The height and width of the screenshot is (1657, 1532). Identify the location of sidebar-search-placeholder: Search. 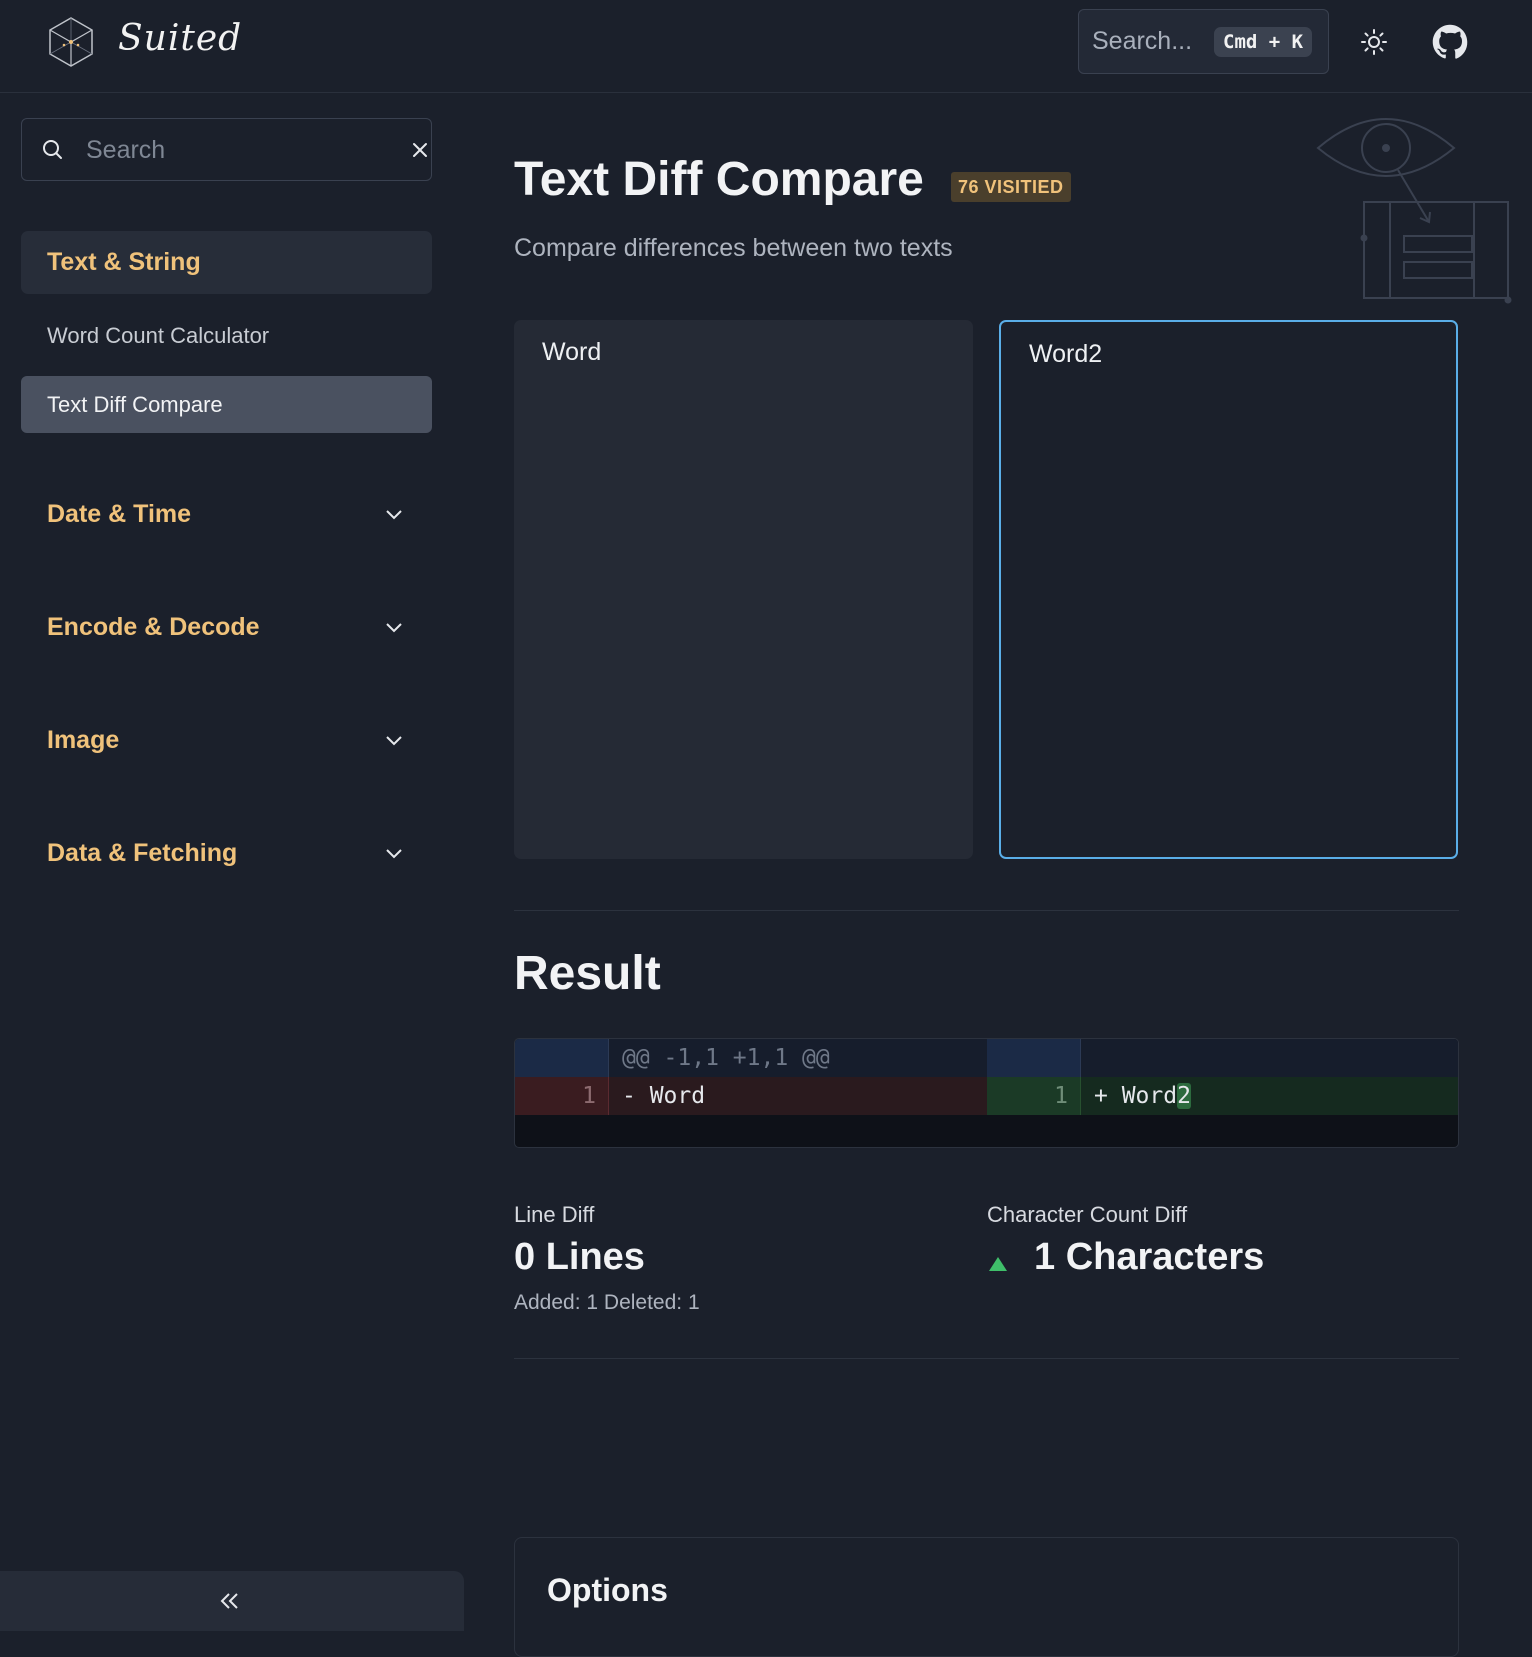
(126, 150).